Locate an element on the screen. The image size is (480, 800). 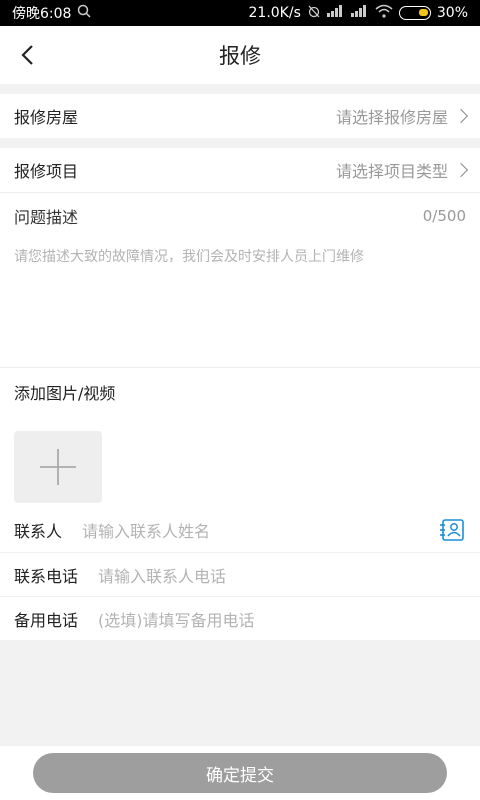
contact-name-input: 请输入联系人姓名 is located at coordinates (260, 530).